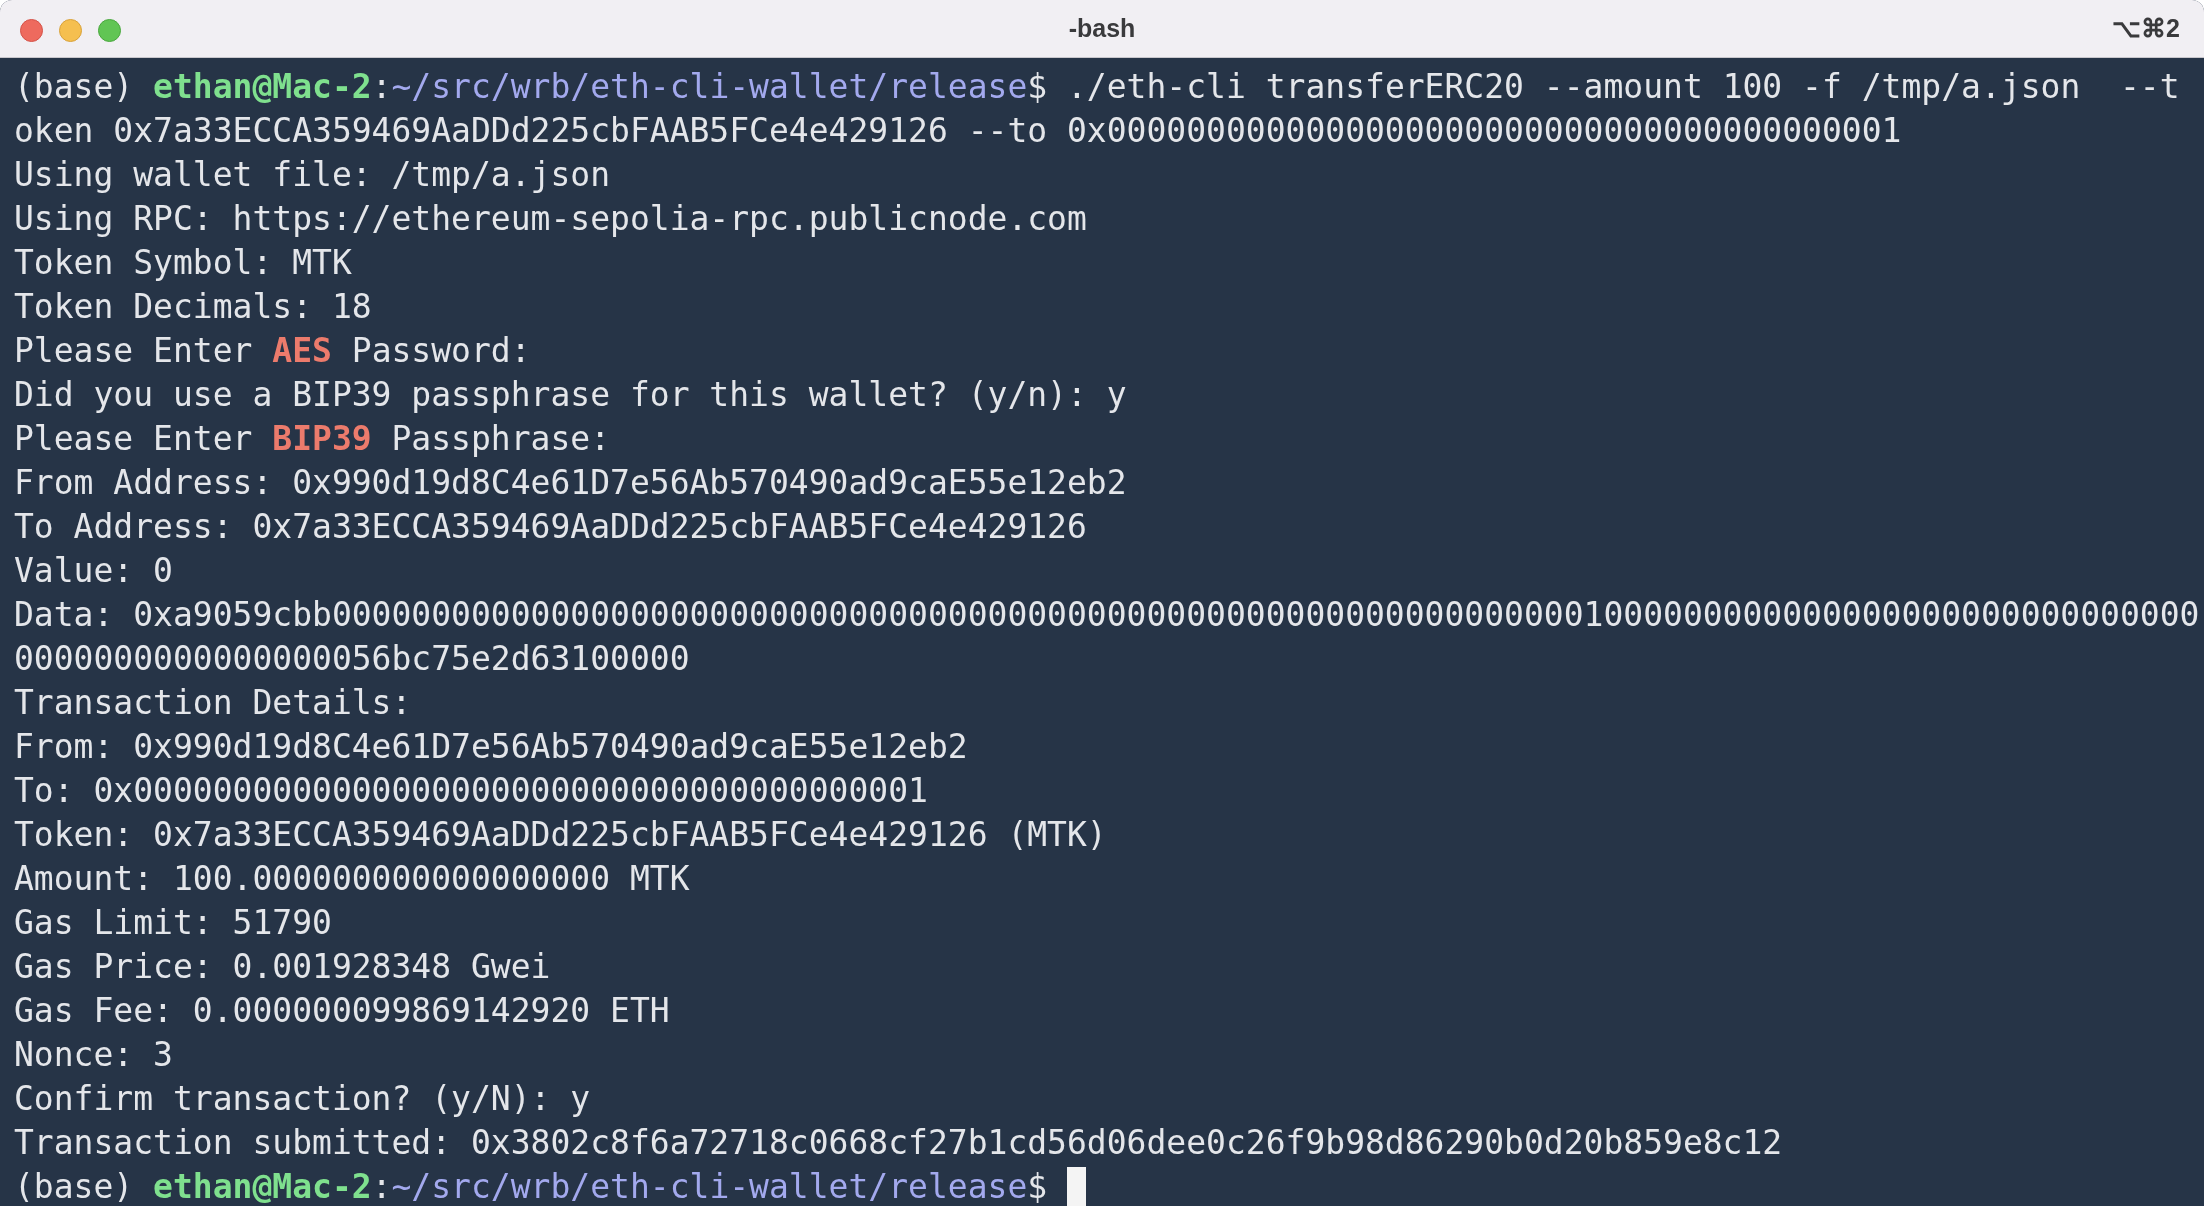 This screenshot has height=1206, width=2204. I want to click on terminal-text: Did you use a BIP39 passphrase for this wallet? (y/n): y, so click(570, 395).